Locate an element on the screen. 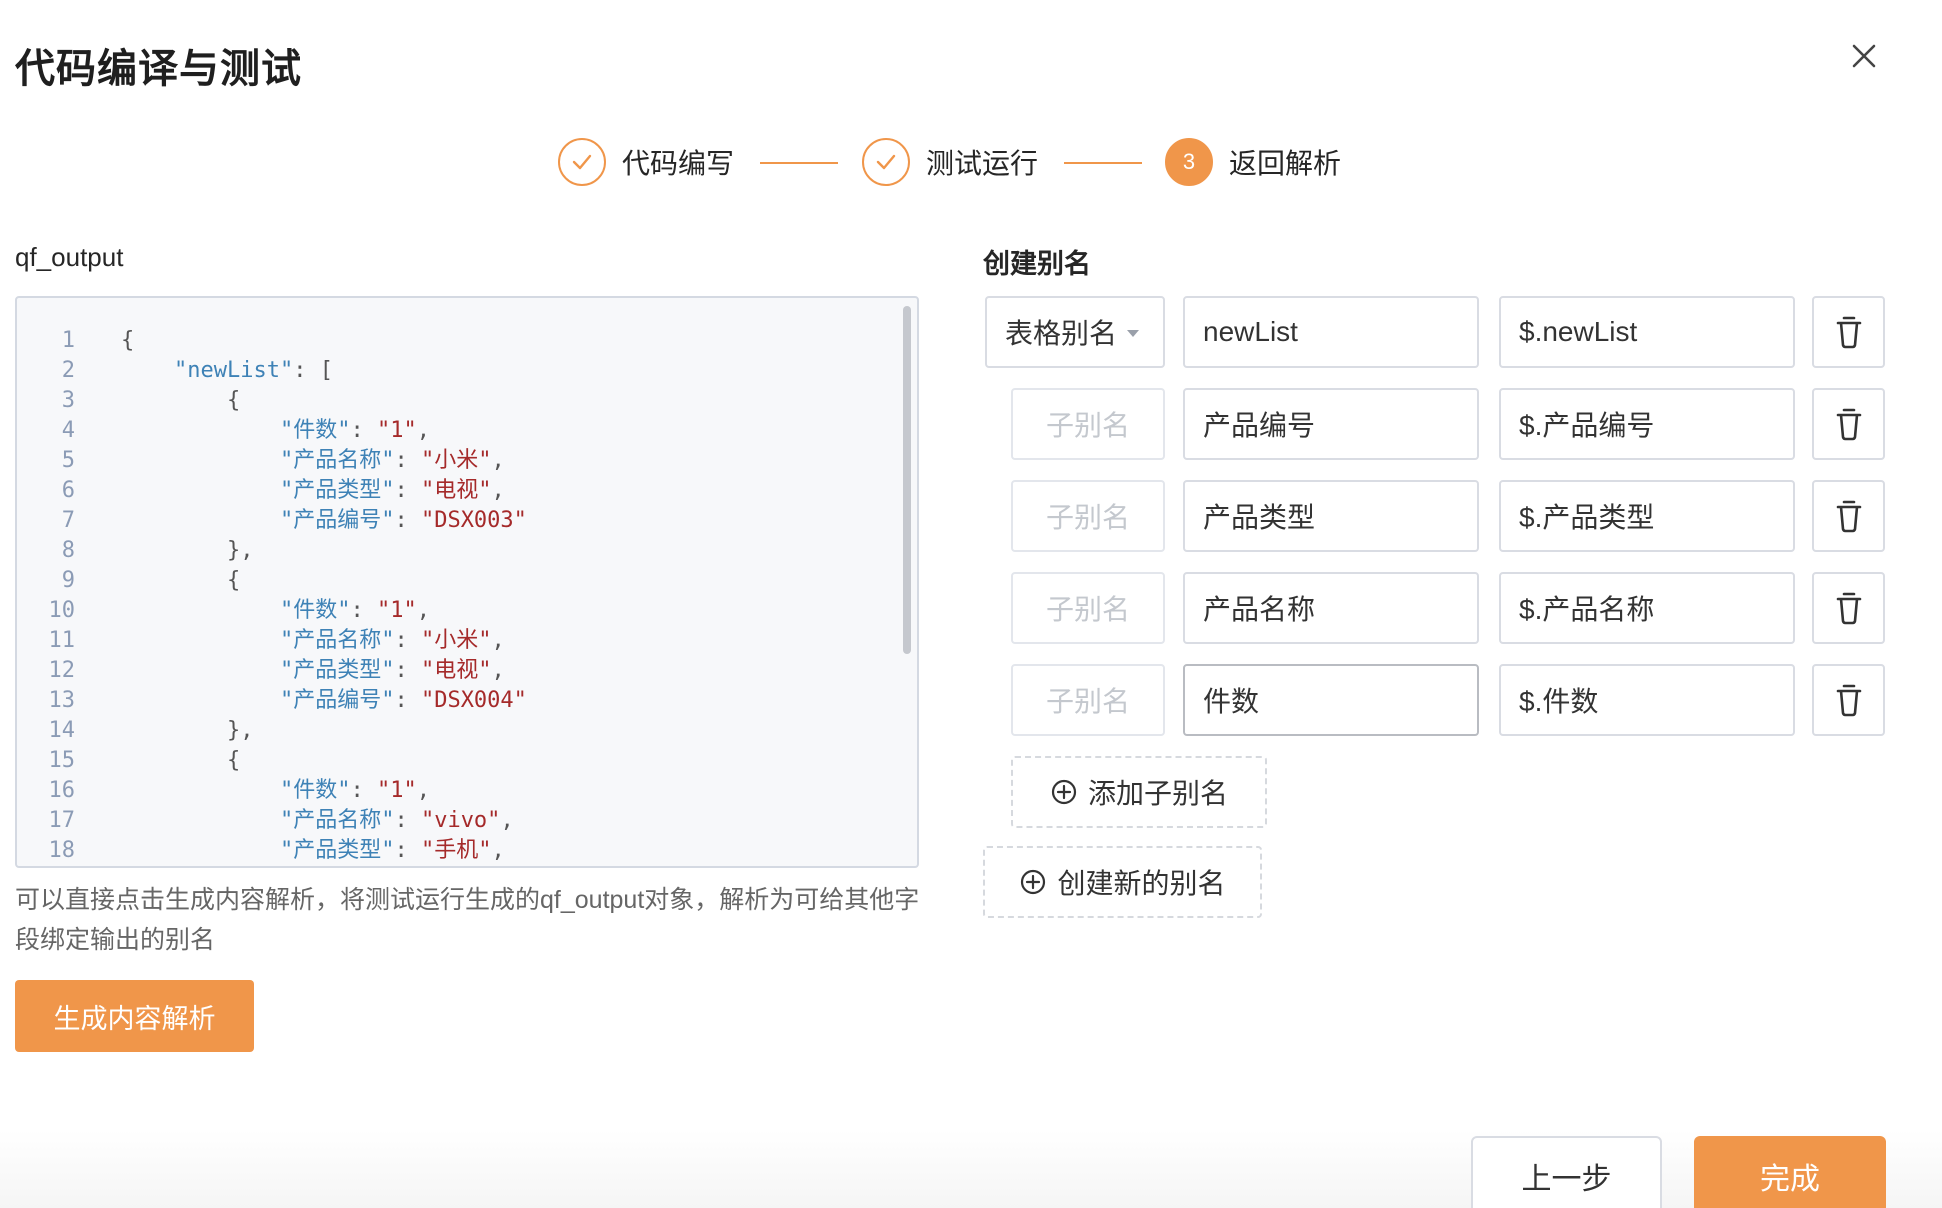 The width and height of the screenshot is (1942, 1208). step-test-run: 测试运行 is located at coordinates (950, 162).